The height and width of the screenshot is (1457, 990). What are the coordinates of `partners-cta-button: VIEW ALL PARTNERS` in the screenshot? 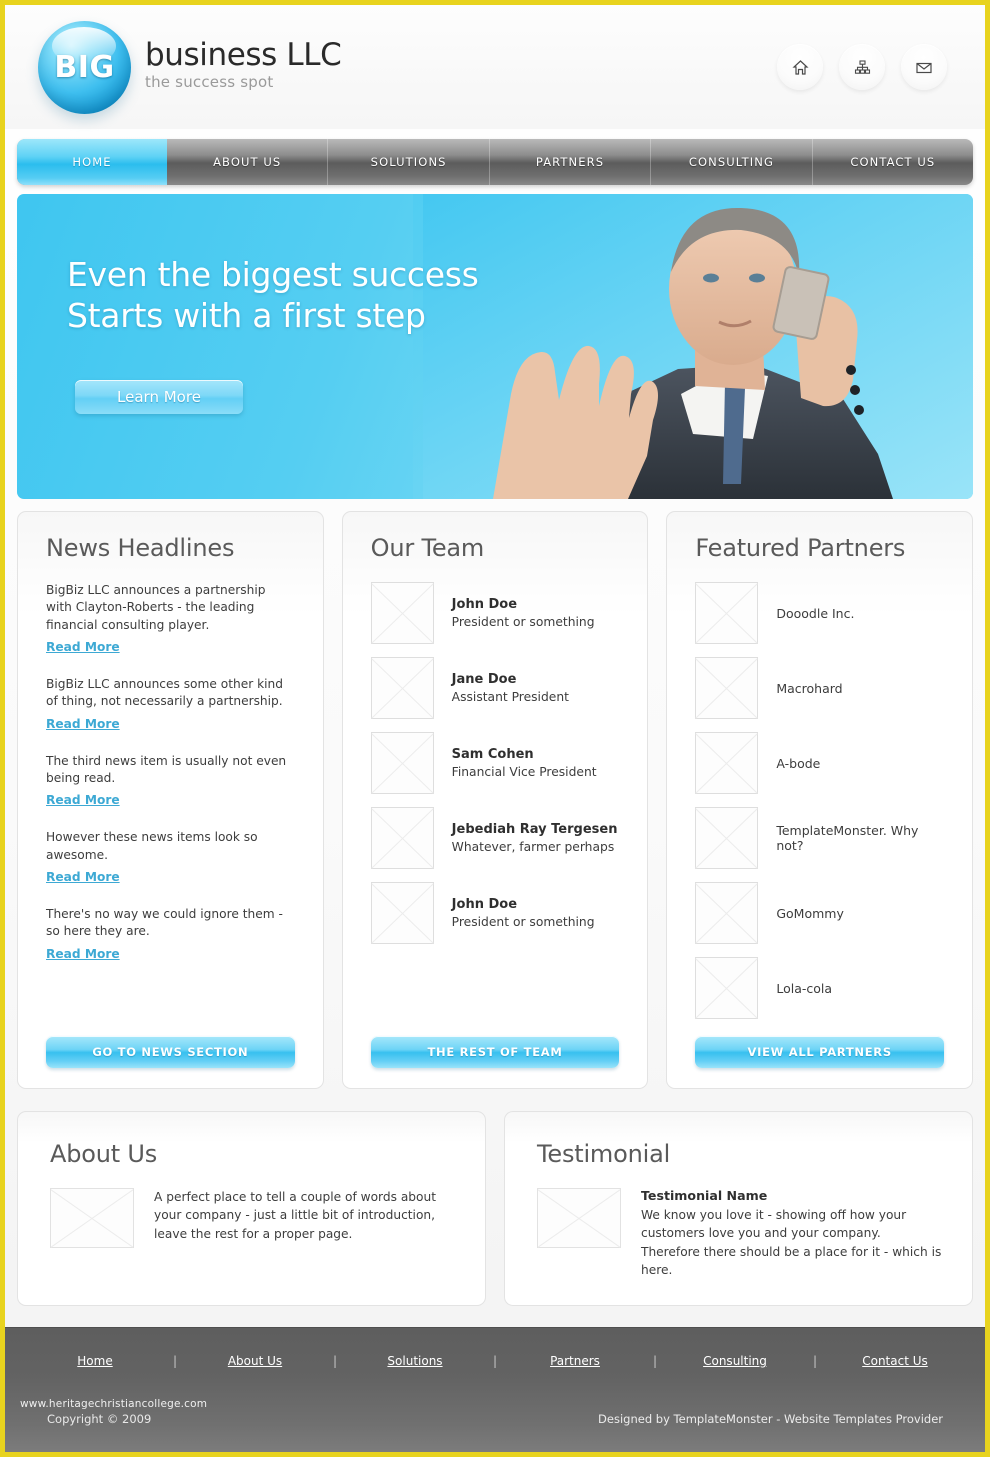 It's located at (820, 1052).